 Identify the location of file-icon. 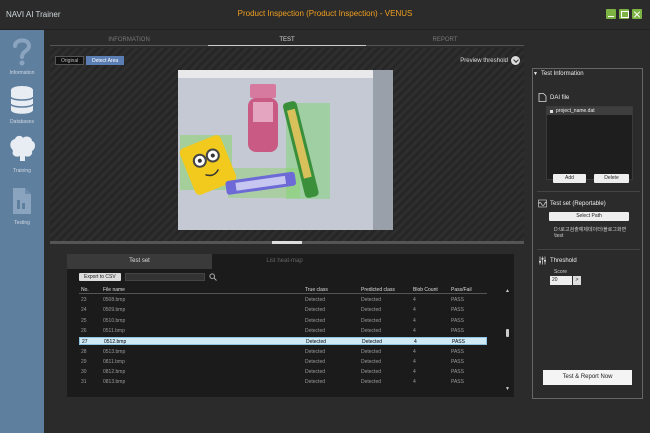
(542, 97).